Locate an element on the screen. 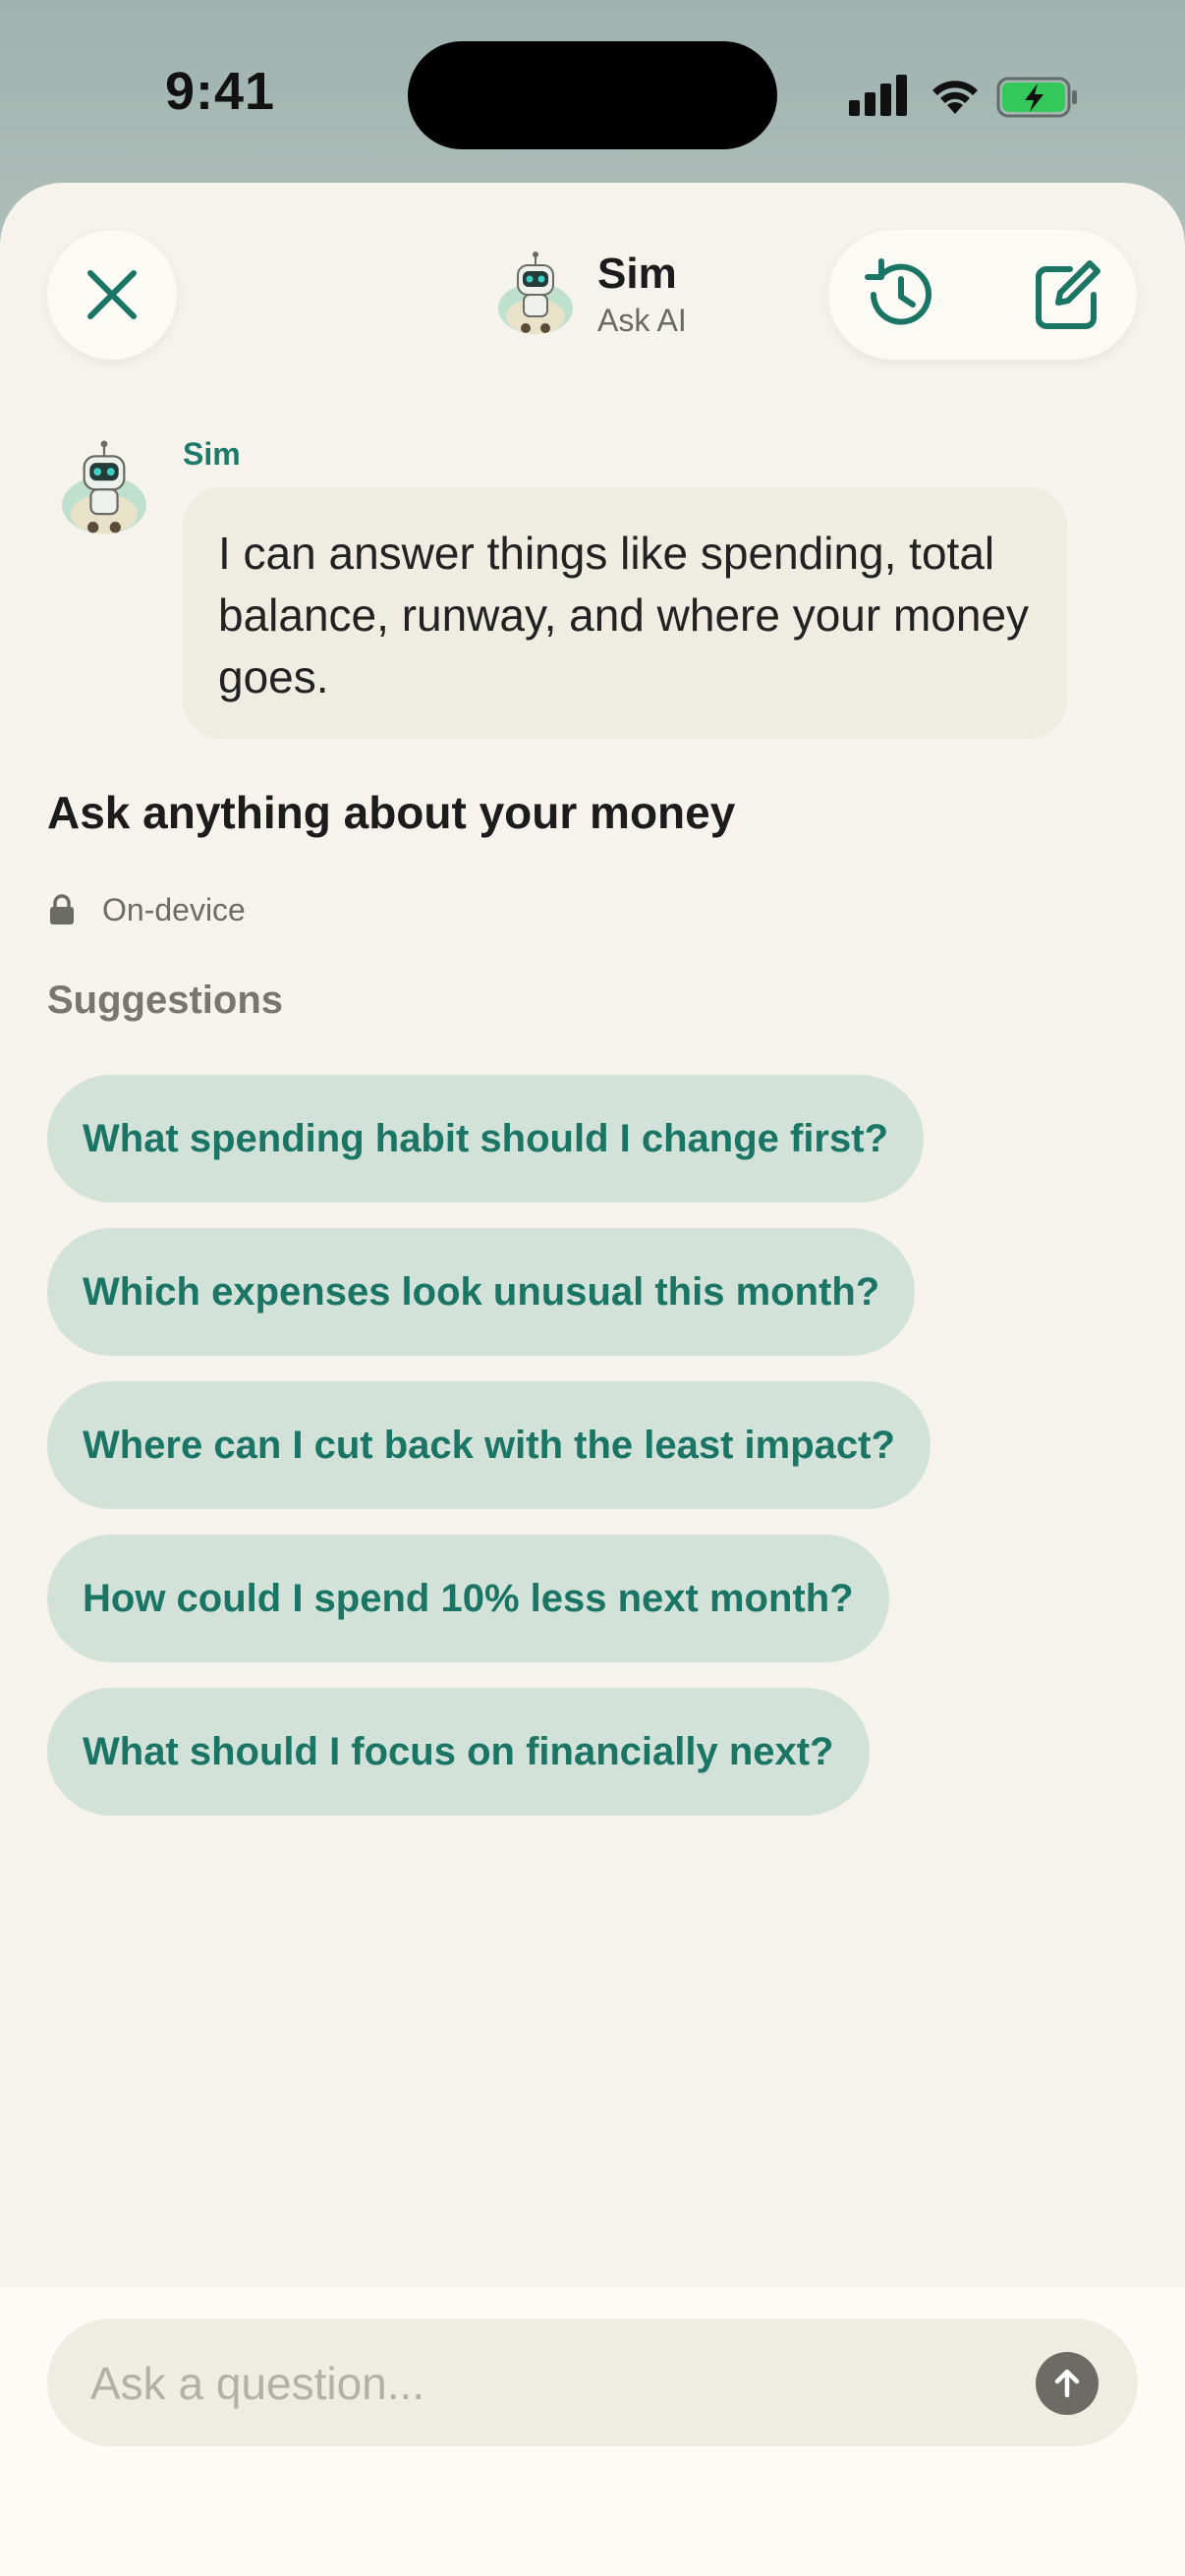  suggestion-chip: What should I focus on financially next? is located at coordinates (459, 1752).